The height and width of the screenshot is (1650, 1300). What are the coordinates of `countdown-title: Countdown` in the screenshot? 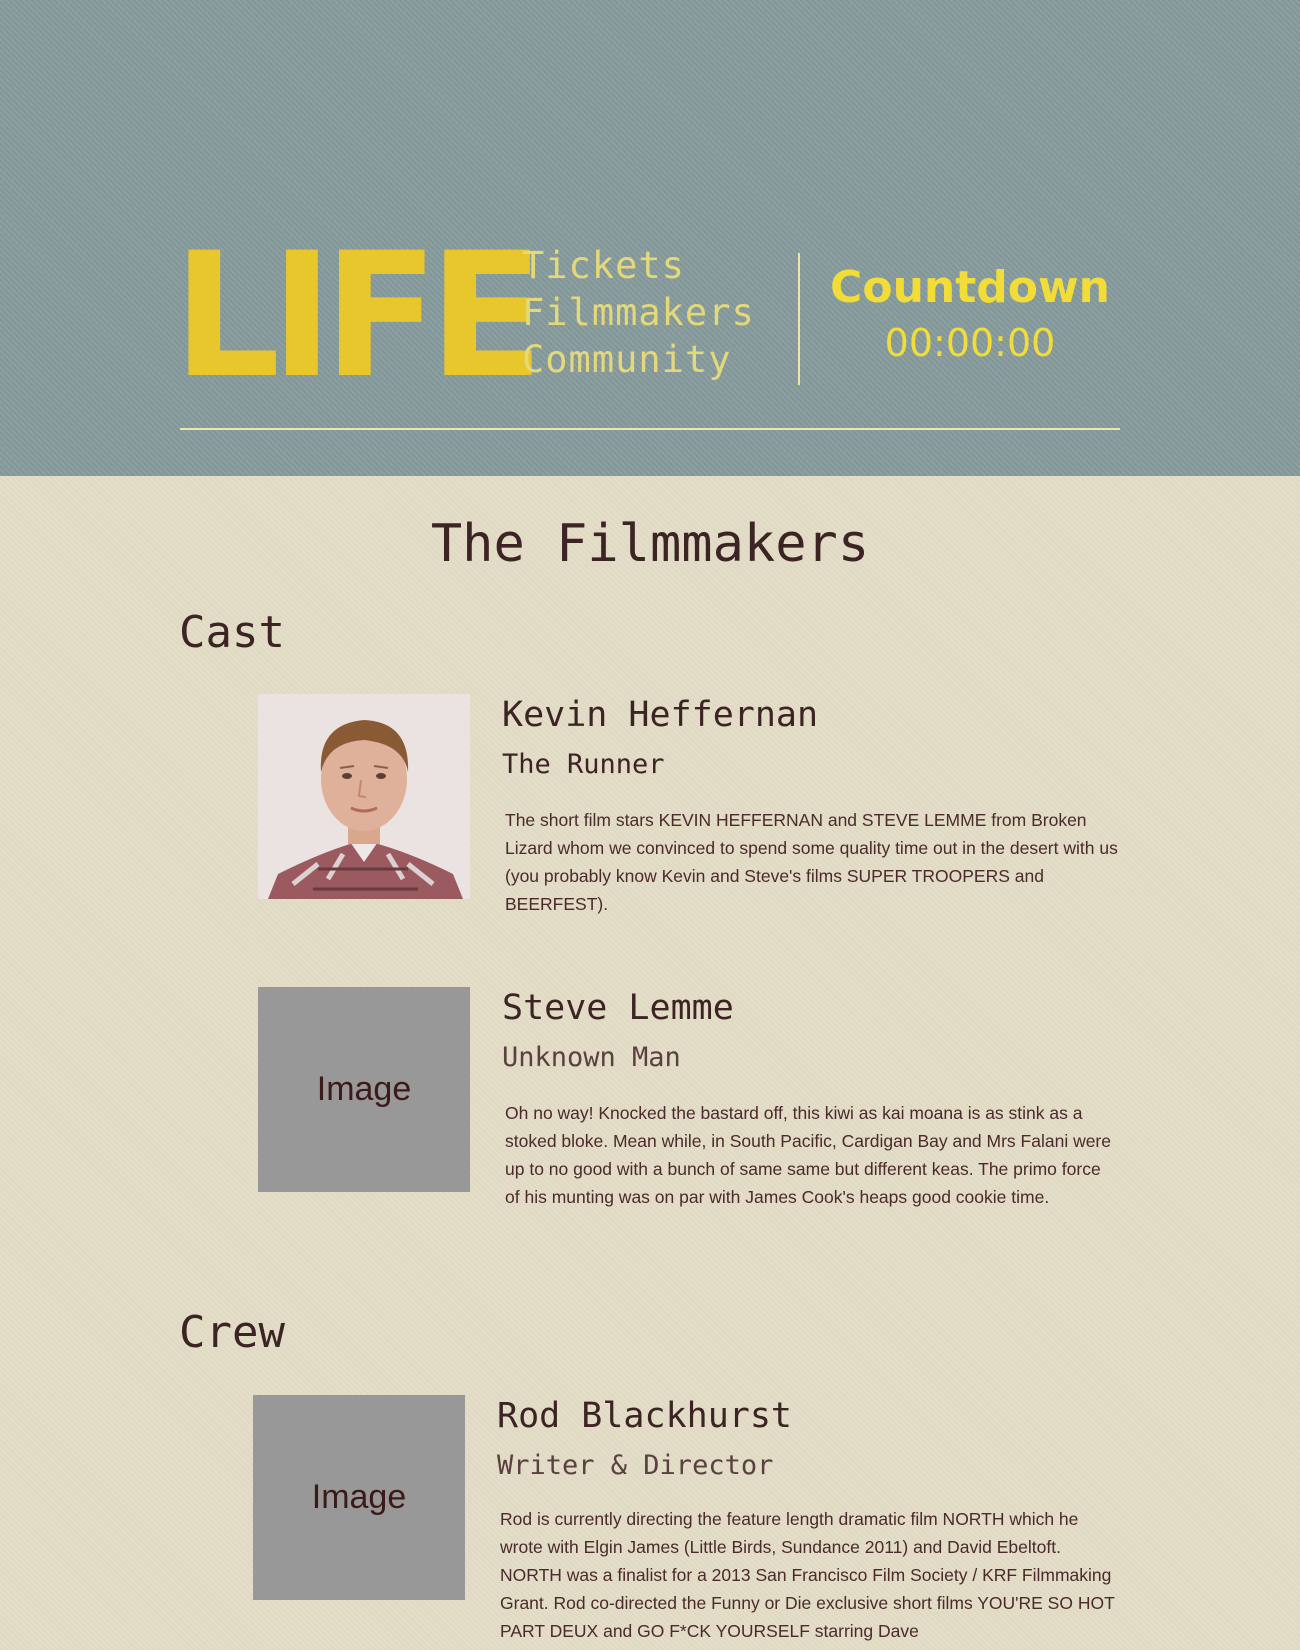 It's located at (970, 287).